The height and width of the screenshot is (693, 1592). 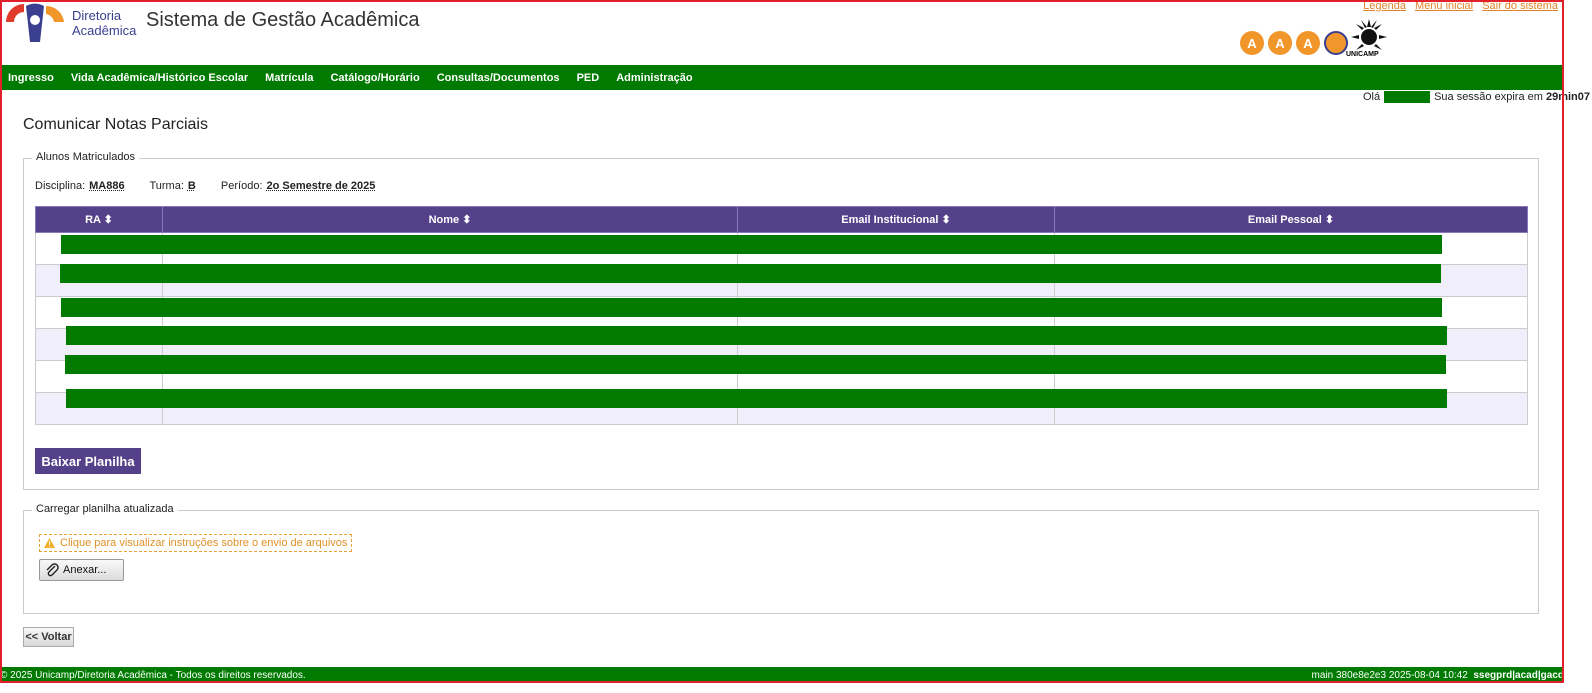 What do you see at coordinates (241, 186) in the screenshot?
I see `periodo-label: Período:` at bounding box center [241, 186].